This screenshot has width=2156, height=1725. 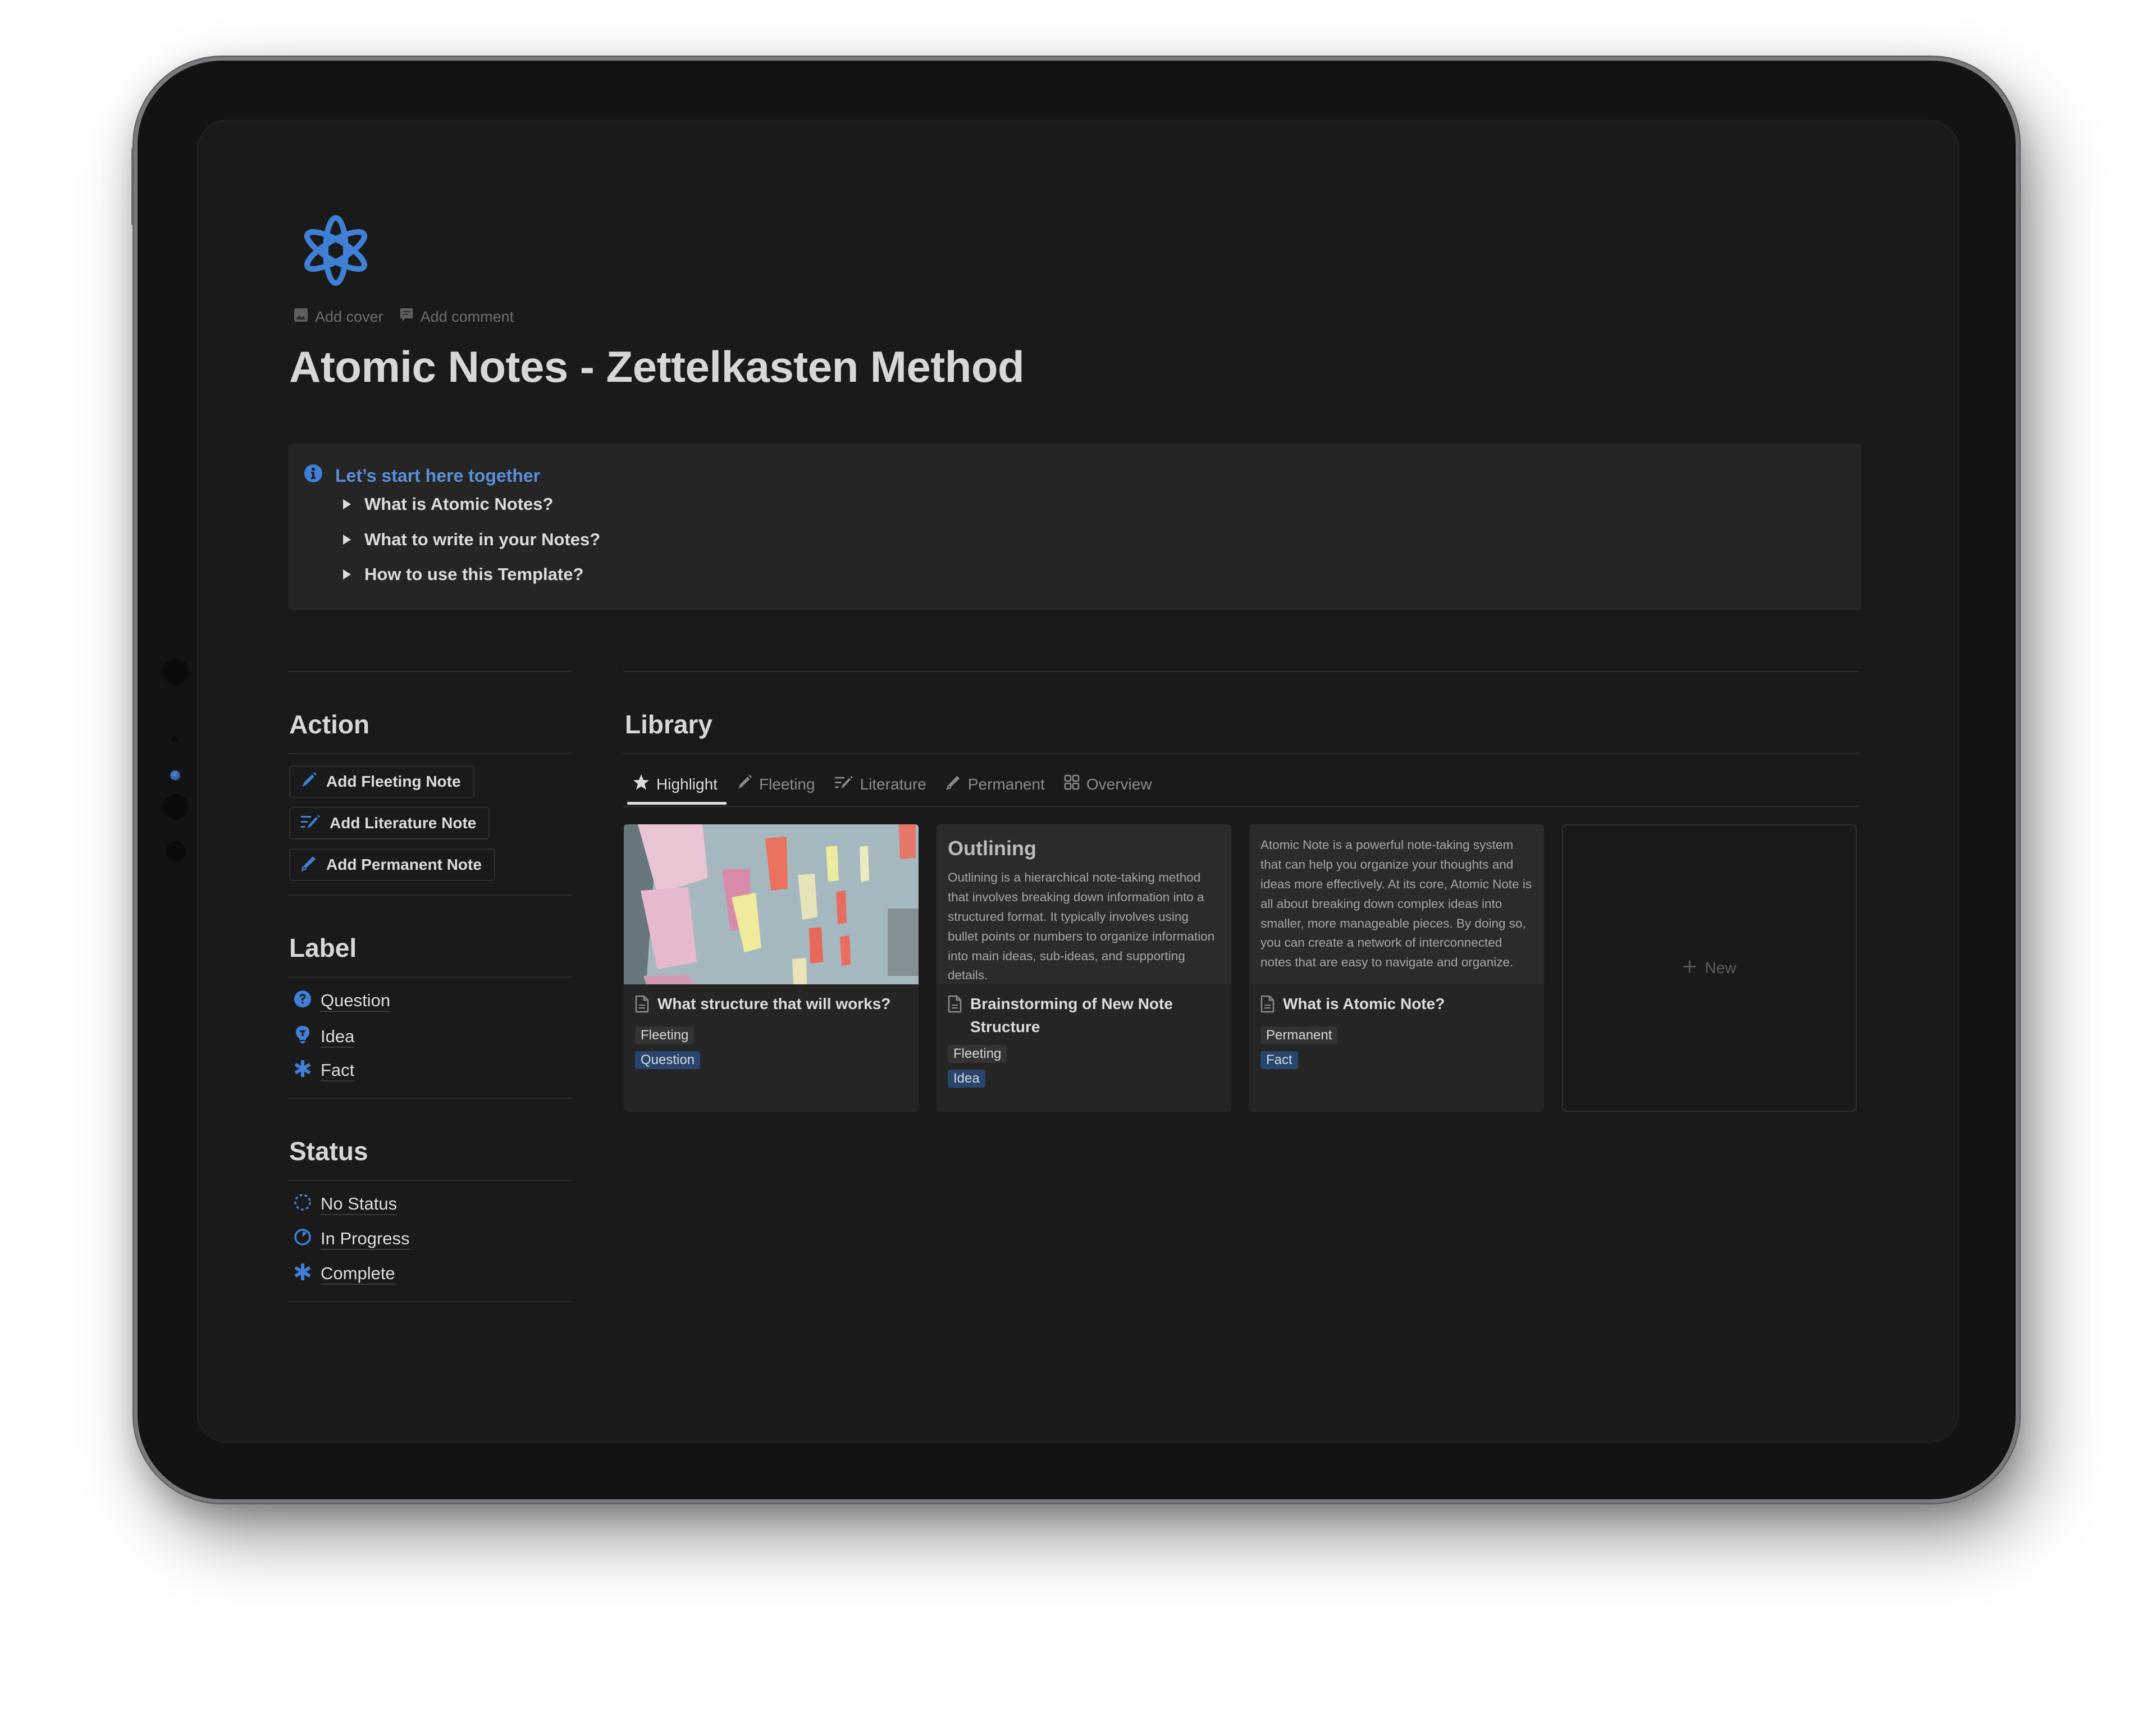 What do you see at coordinates (344, 1274) in the screenshot?
I see `status-item-complete: Complete` at bounding box center [344, 1274].